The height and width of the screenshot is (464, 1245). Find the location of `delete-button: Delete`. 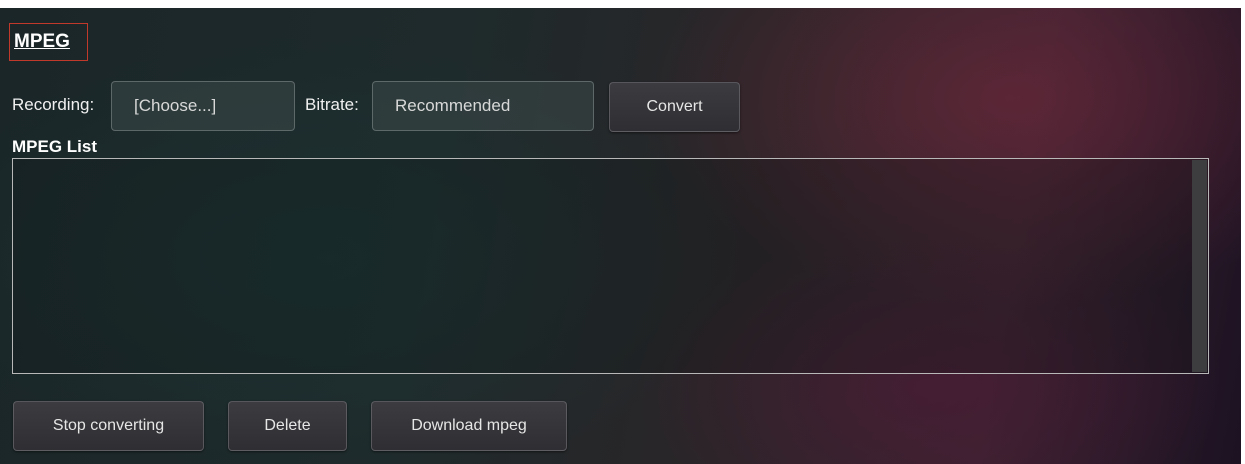

delete-button: Delete is located at coordinates (287, 426).